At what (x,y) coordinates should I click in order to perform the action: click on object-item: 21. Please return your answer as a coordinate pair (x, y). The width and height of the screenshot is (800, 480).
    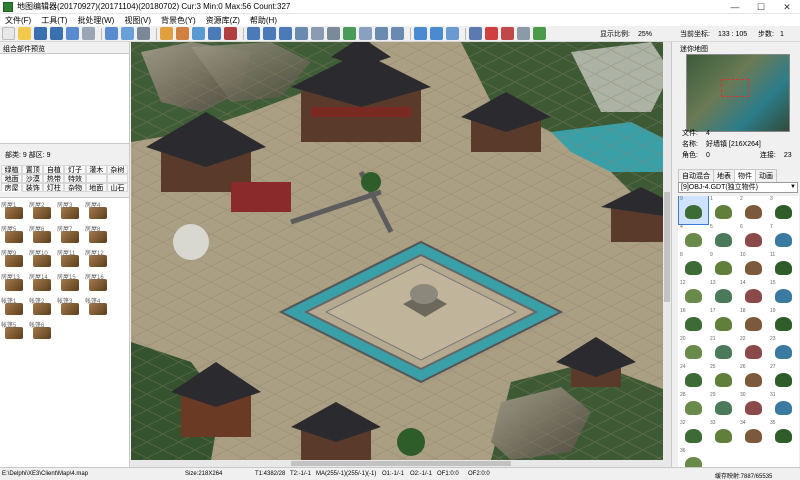
    Looking at the image, I should click on (723, 350).